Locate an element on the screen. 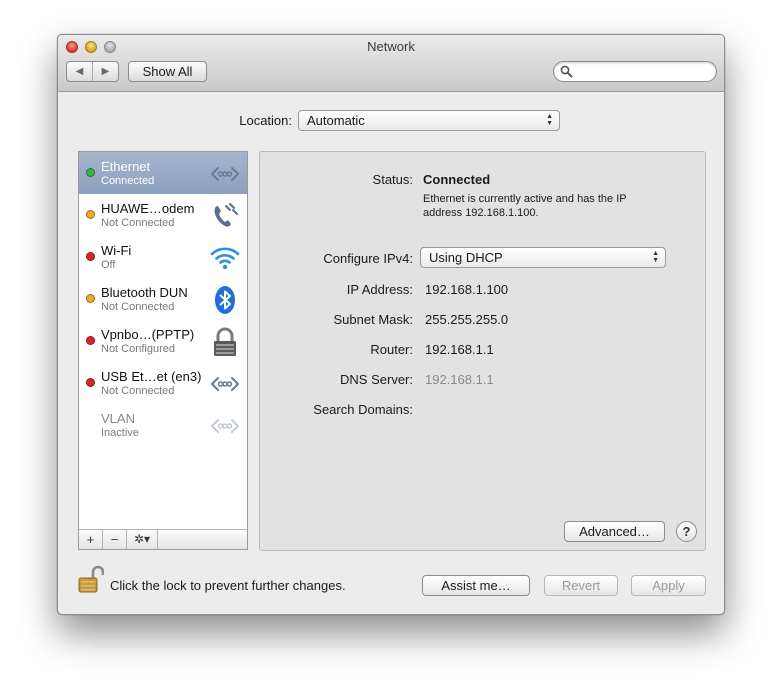 The image size is (782, 694). revert-button: Revert is located at coordinates (581, 585).